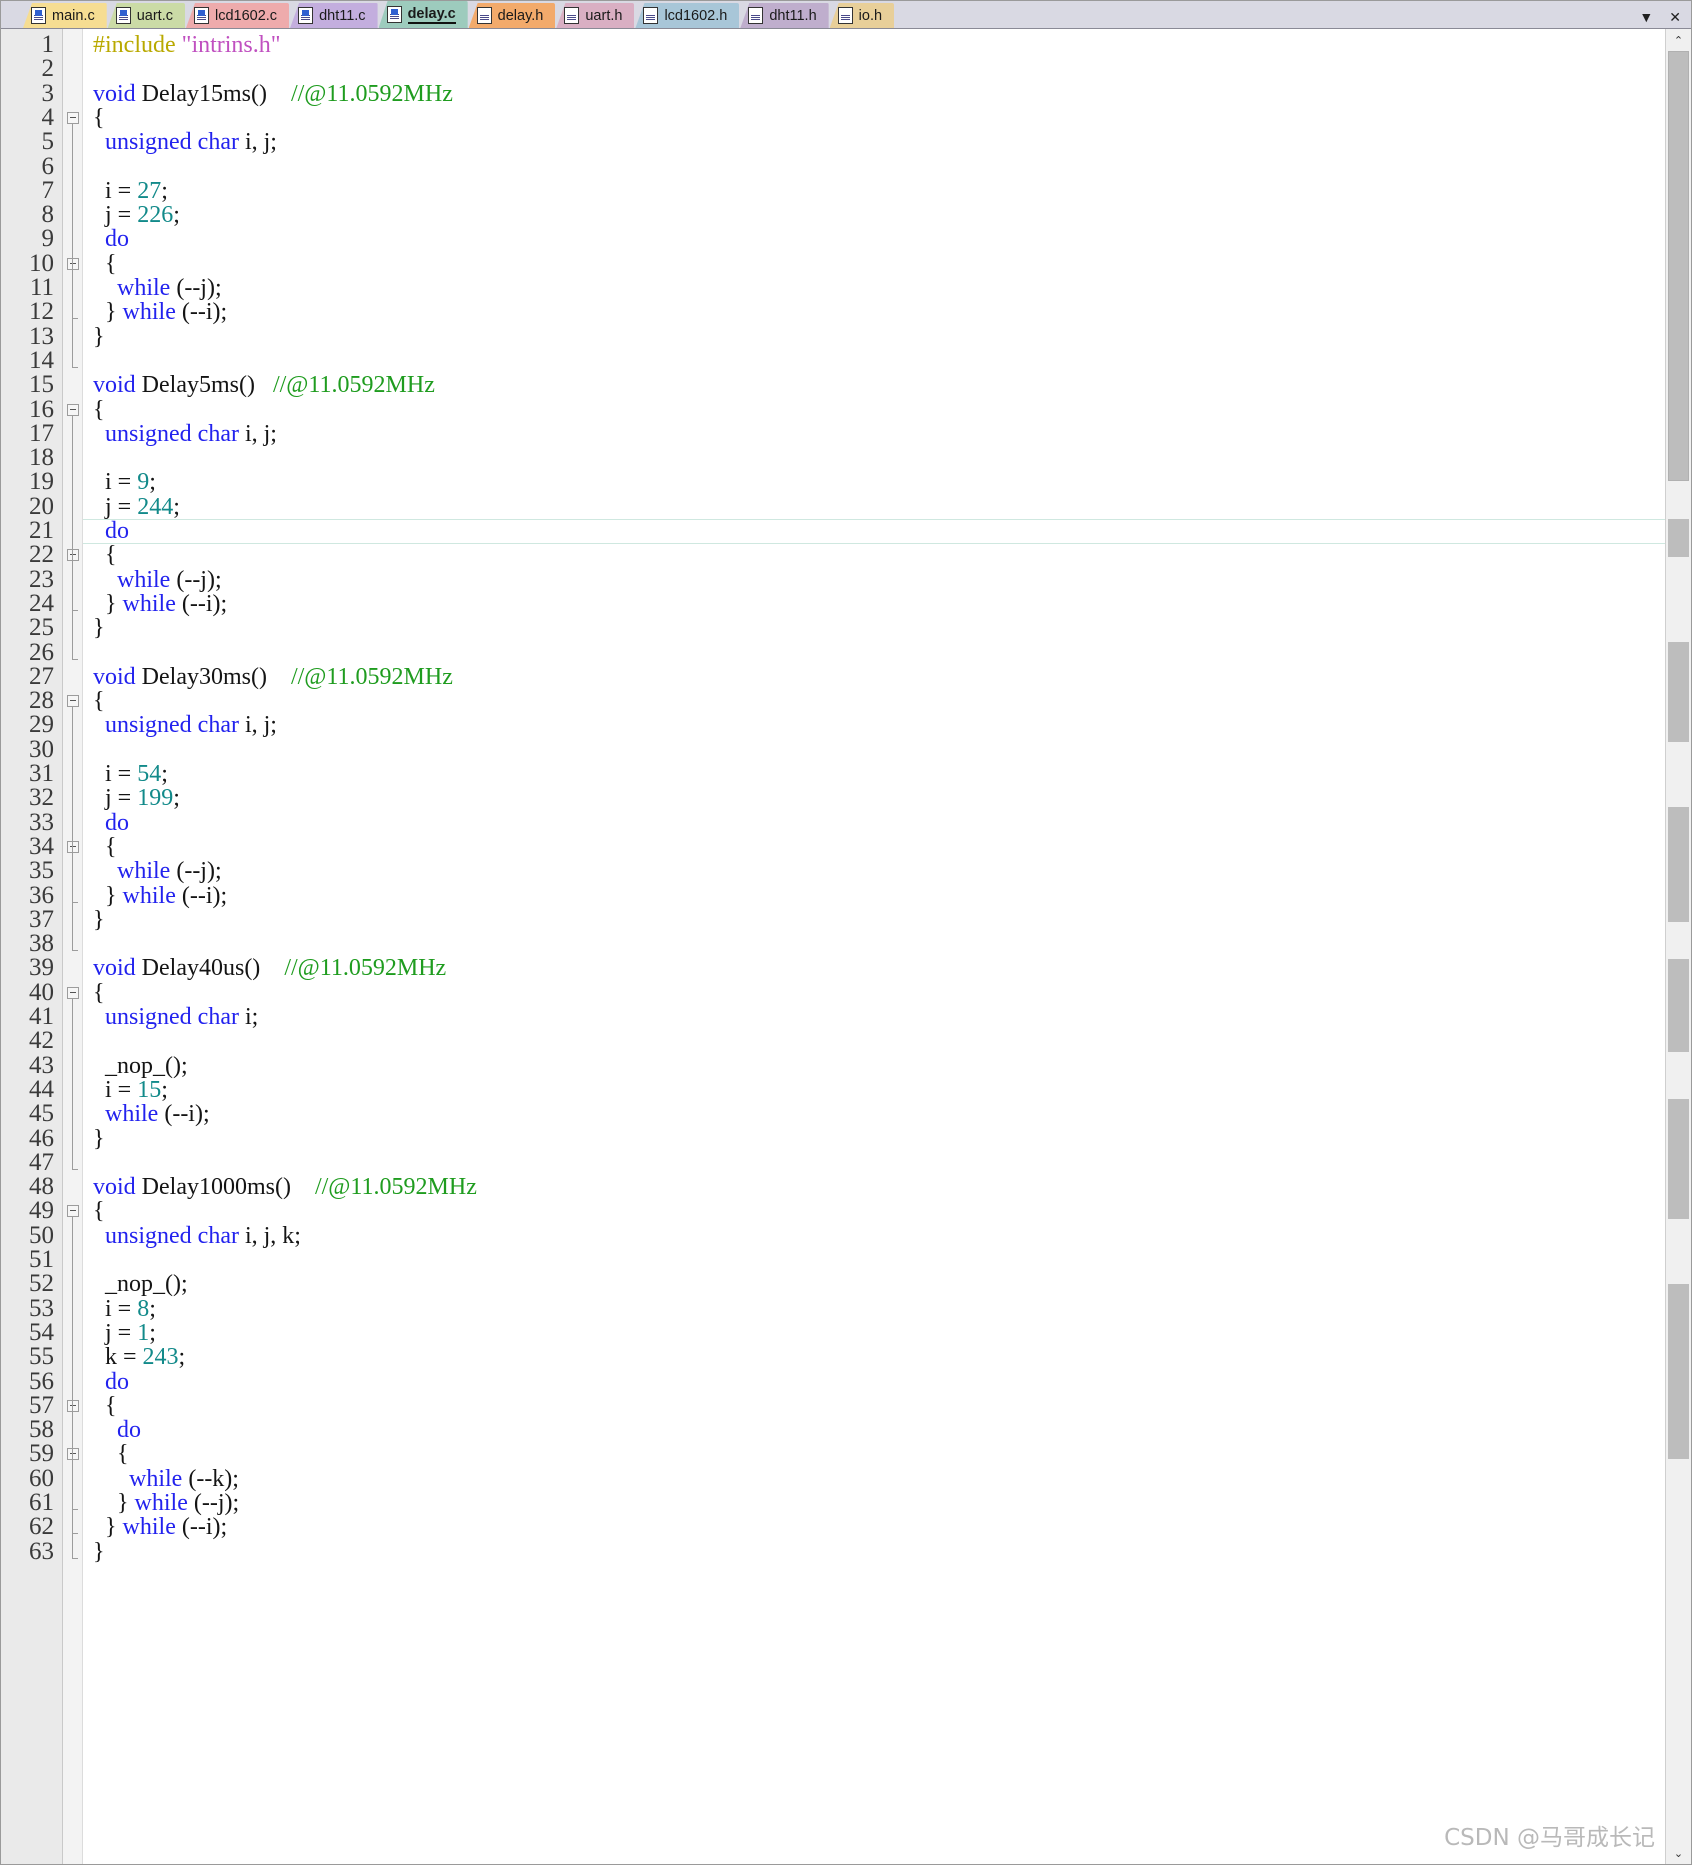  Describe the element at coordinates (1646, 17) in the screenshot. I see `tab-list-dropdown-icon: ▼` at that location.